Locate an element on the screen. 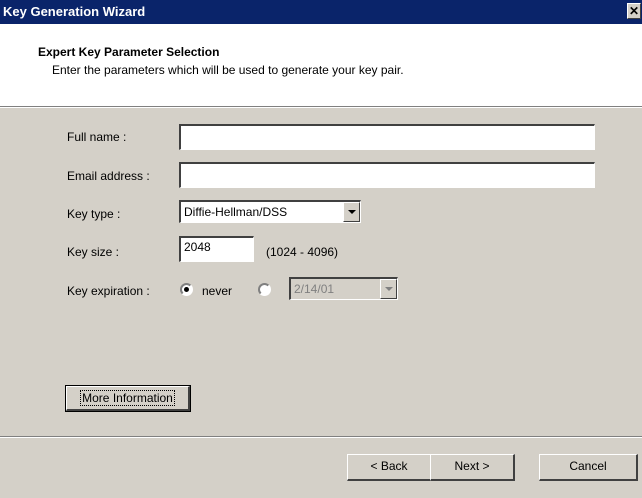  more-information-label: More Information is located at coordinates (127, 398).